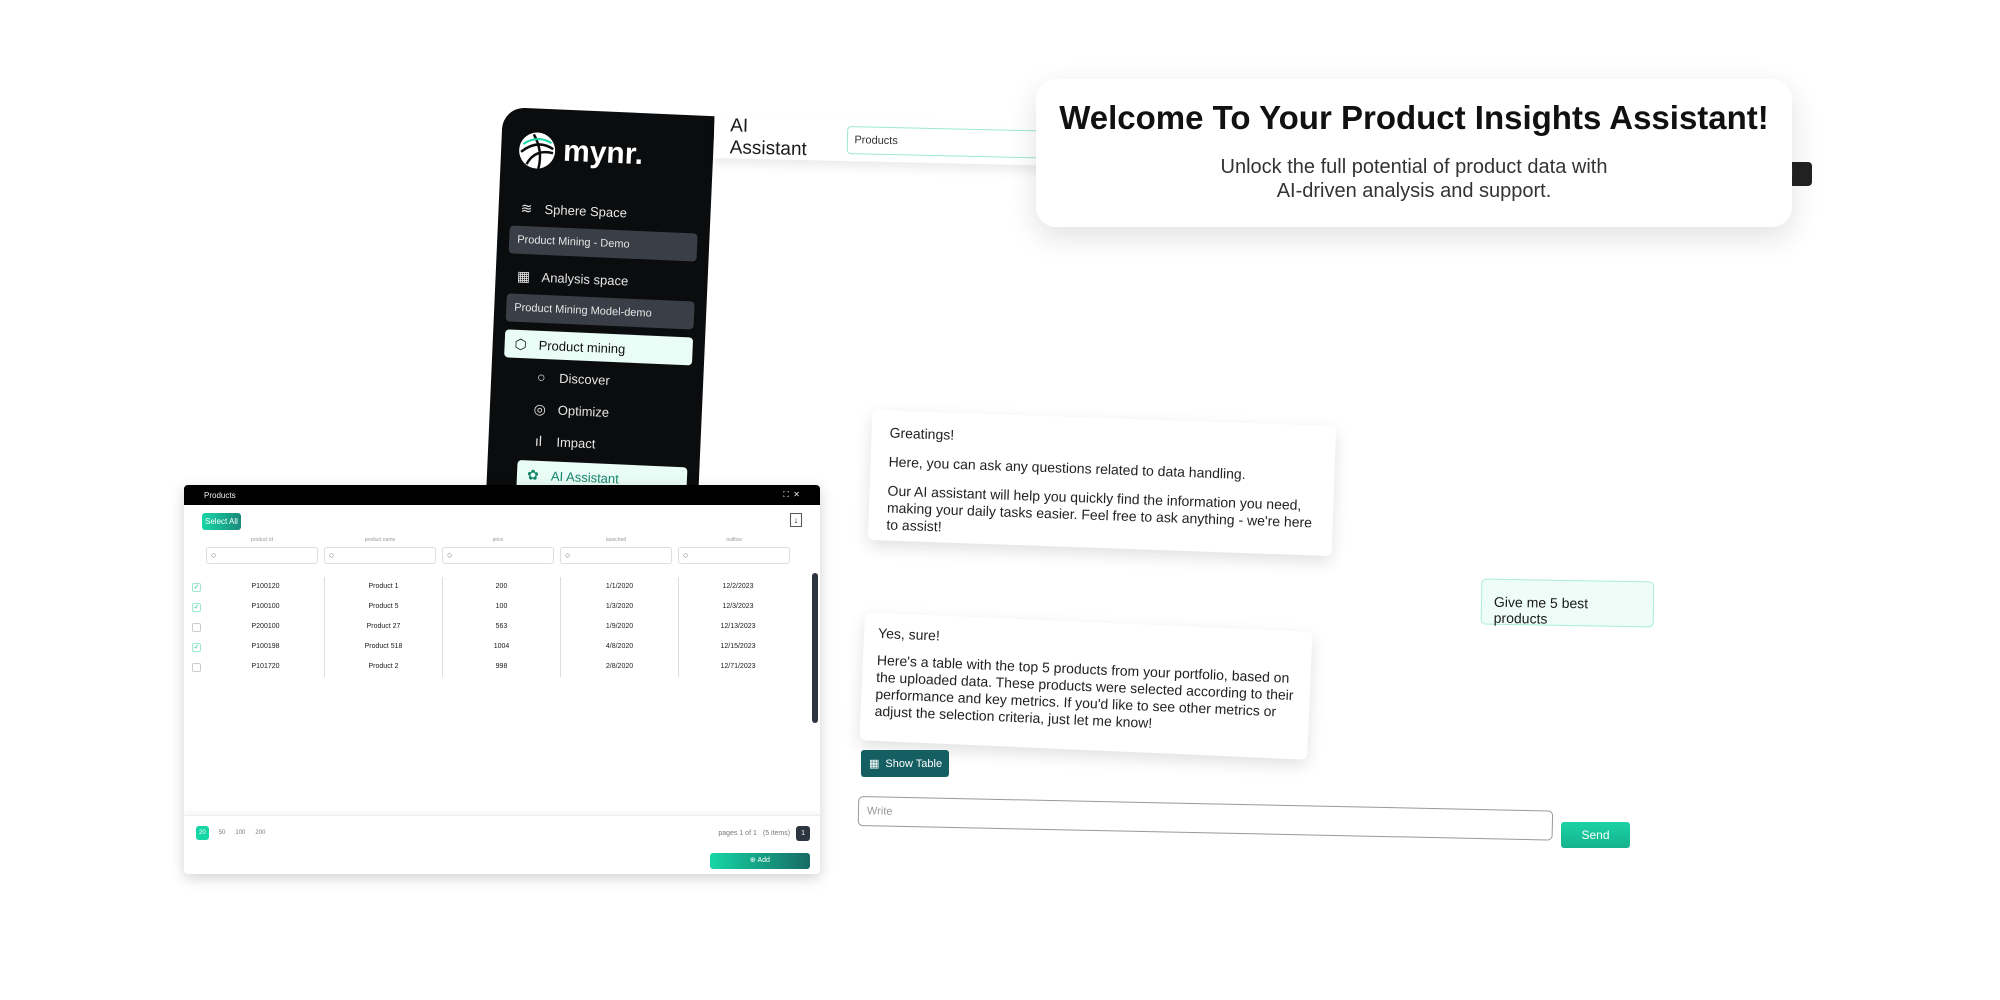 The image size is (2000, 1000). Describe the element at coordinates (594, 443) in the screenshot. I see `sidebar-item-impact: ıl Impact` at that location.